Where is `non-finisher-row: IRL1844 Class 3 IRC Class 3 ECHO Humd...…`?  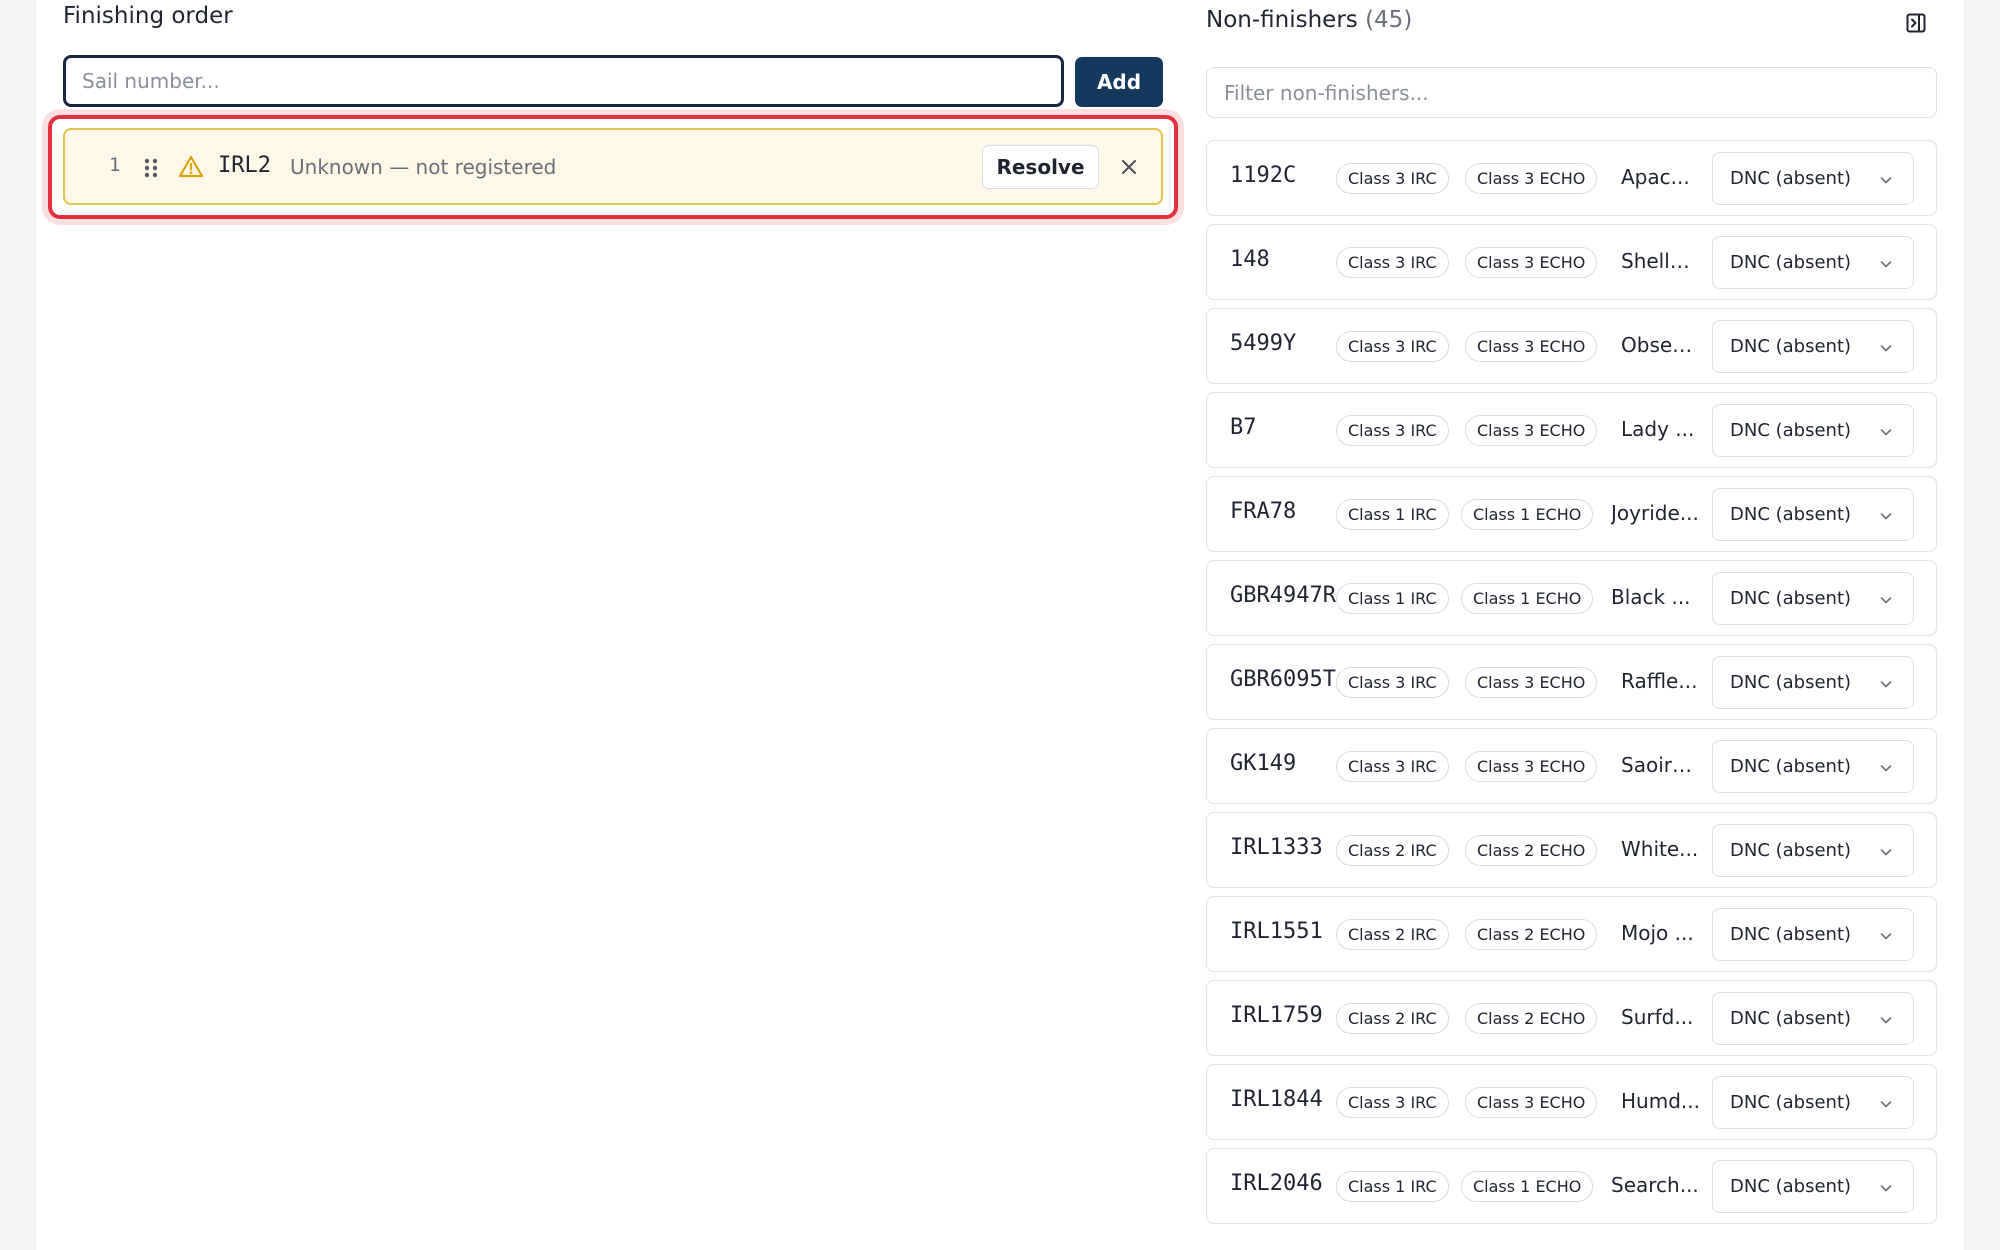
non-finisher-row: IRL1844 Class 3 IRC Class 3 ECHO Humd...… is located at coordinates (1571, 1102).